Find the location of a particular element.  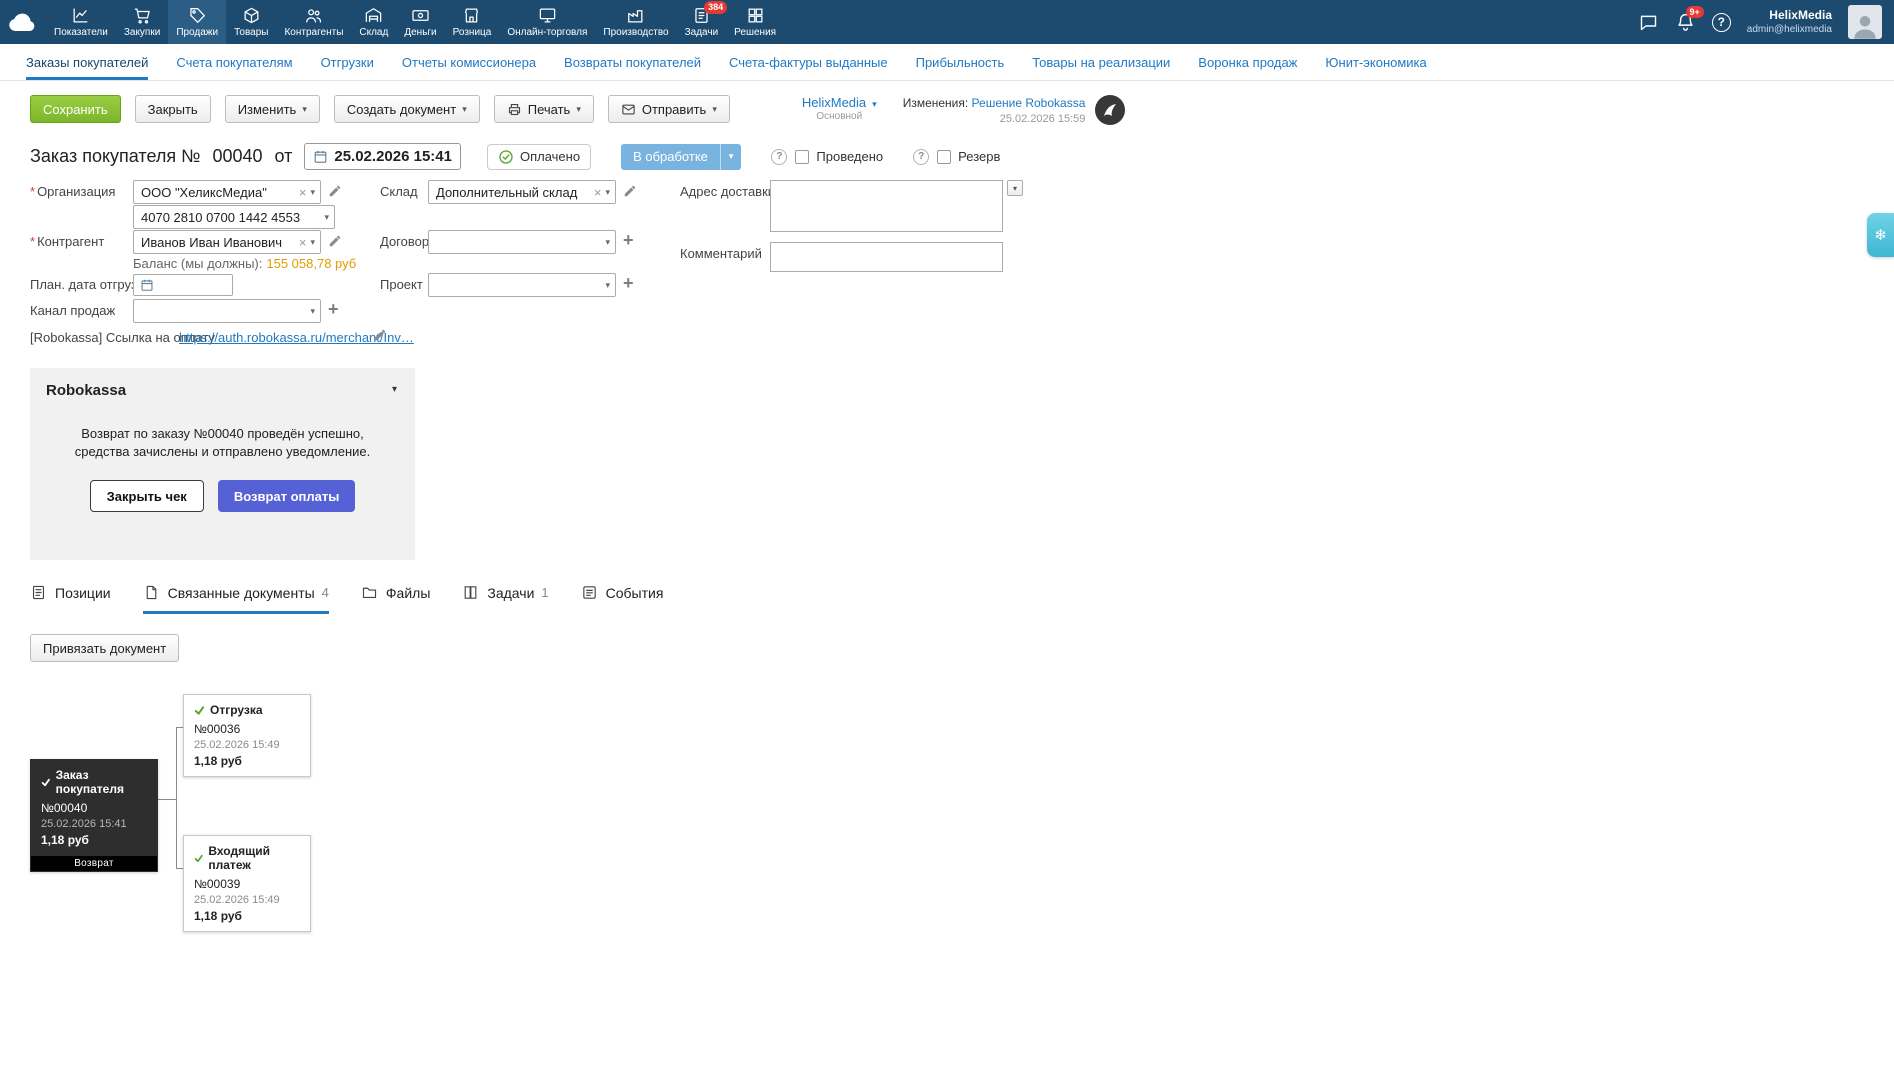

collapse-chevron-icon: ▾ is located at coordinates (394, 389).